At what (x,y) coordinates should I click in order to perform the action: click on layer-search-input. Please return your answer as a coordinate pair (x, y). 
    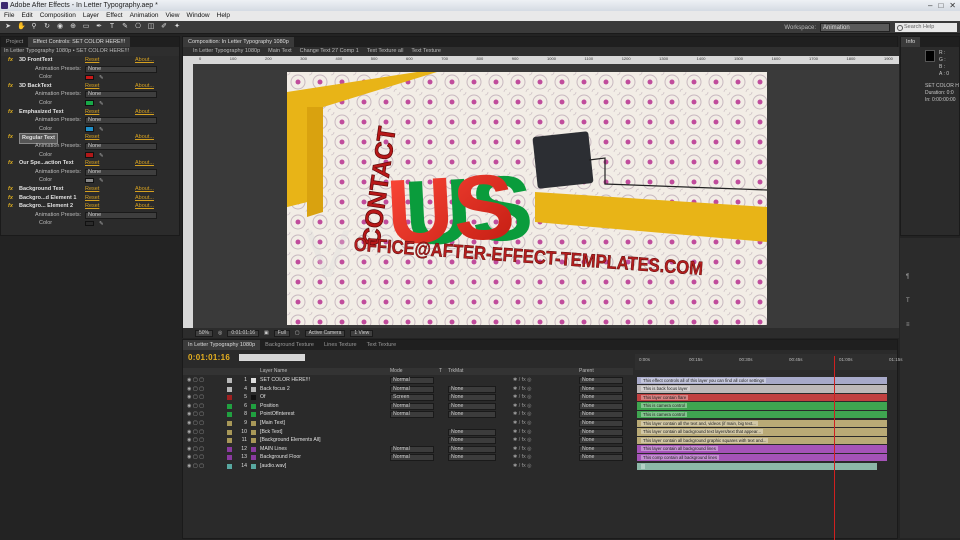
    Looking at the image, I should click on (272, 357).